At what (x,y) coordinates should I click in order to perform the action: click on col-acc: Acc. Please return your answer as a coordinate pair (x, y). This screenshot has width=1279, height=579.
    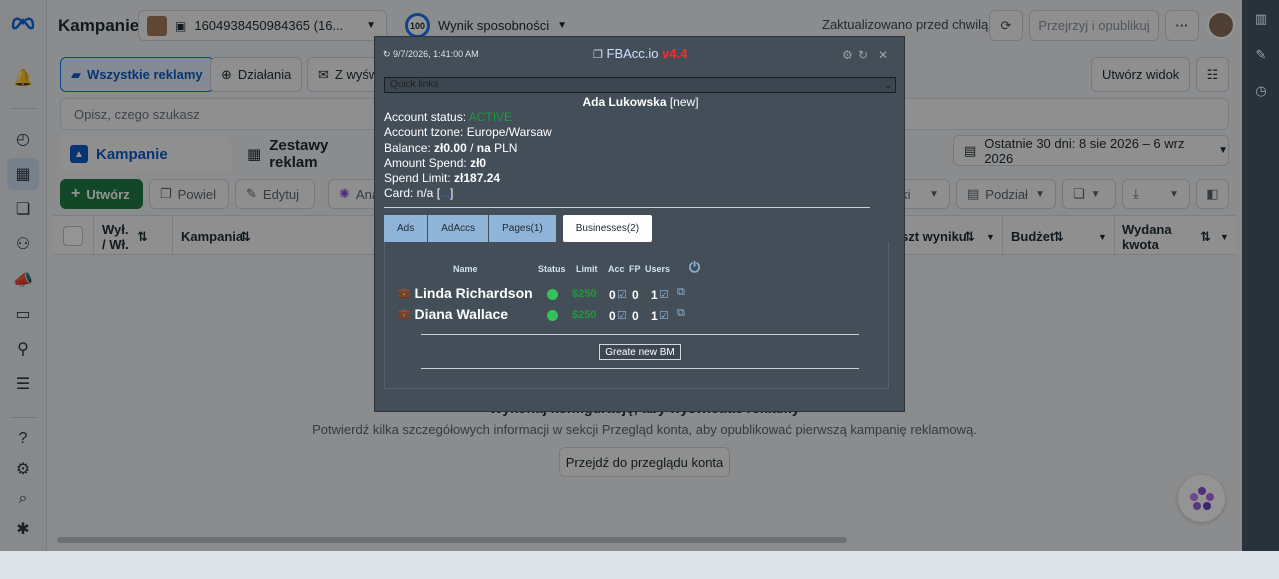
    Looking at the image, I should click on (616, 269).